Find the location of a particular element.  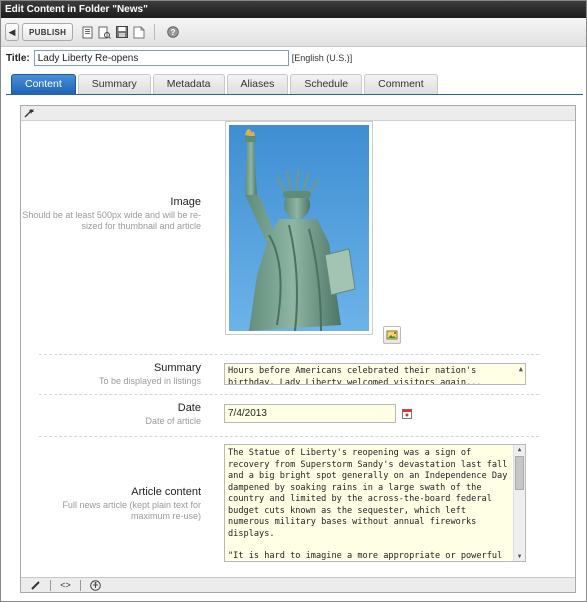

scroll-down-icon: ▼ is located at coordinates (519, 556).